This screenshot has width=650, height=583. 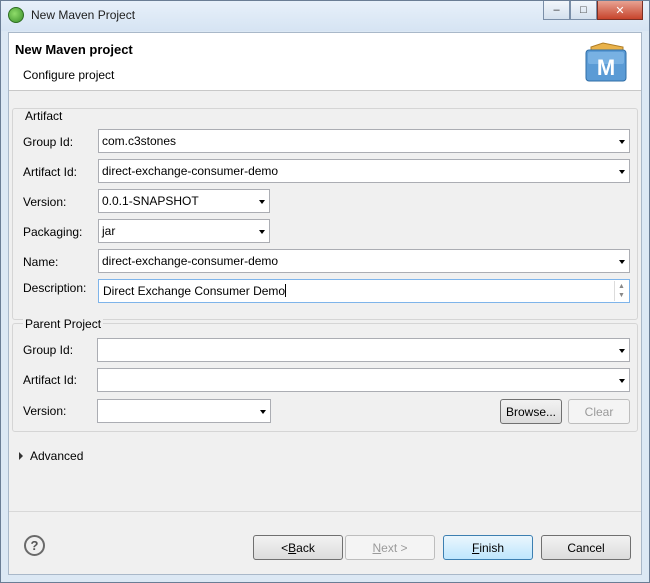 I want to click on version-label: Version:, so click(x=45, y=202).